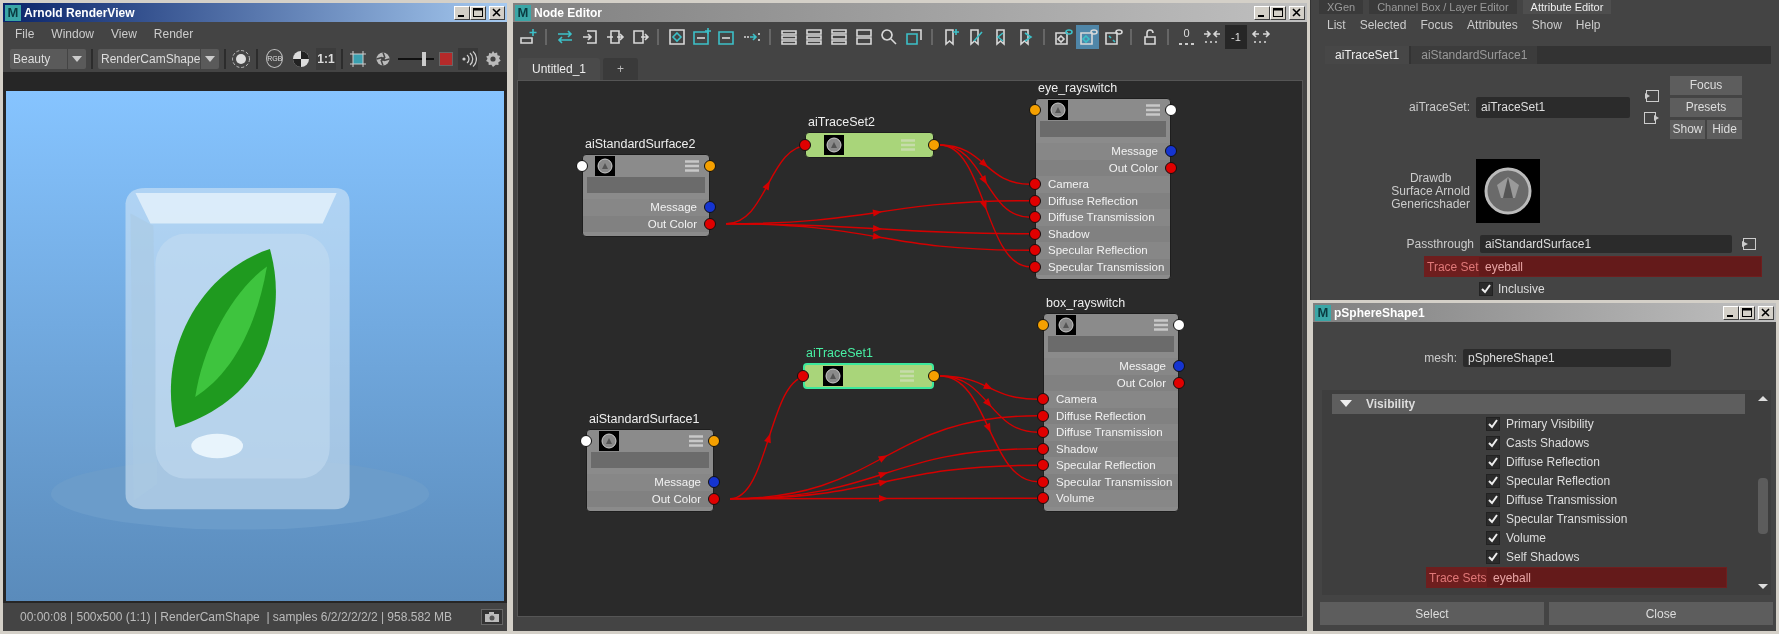  I want to click on trace-sets-field: eyeball, so click(1606, 577).